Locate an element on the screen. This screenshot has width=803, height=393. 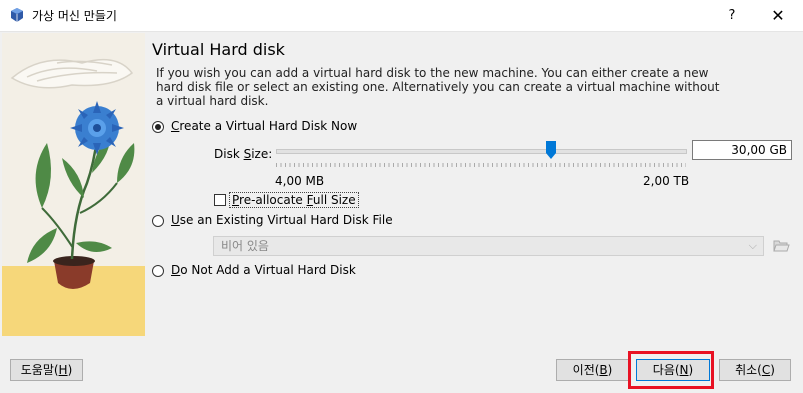
existing-disk-radio is located at coordinates (158, 221).